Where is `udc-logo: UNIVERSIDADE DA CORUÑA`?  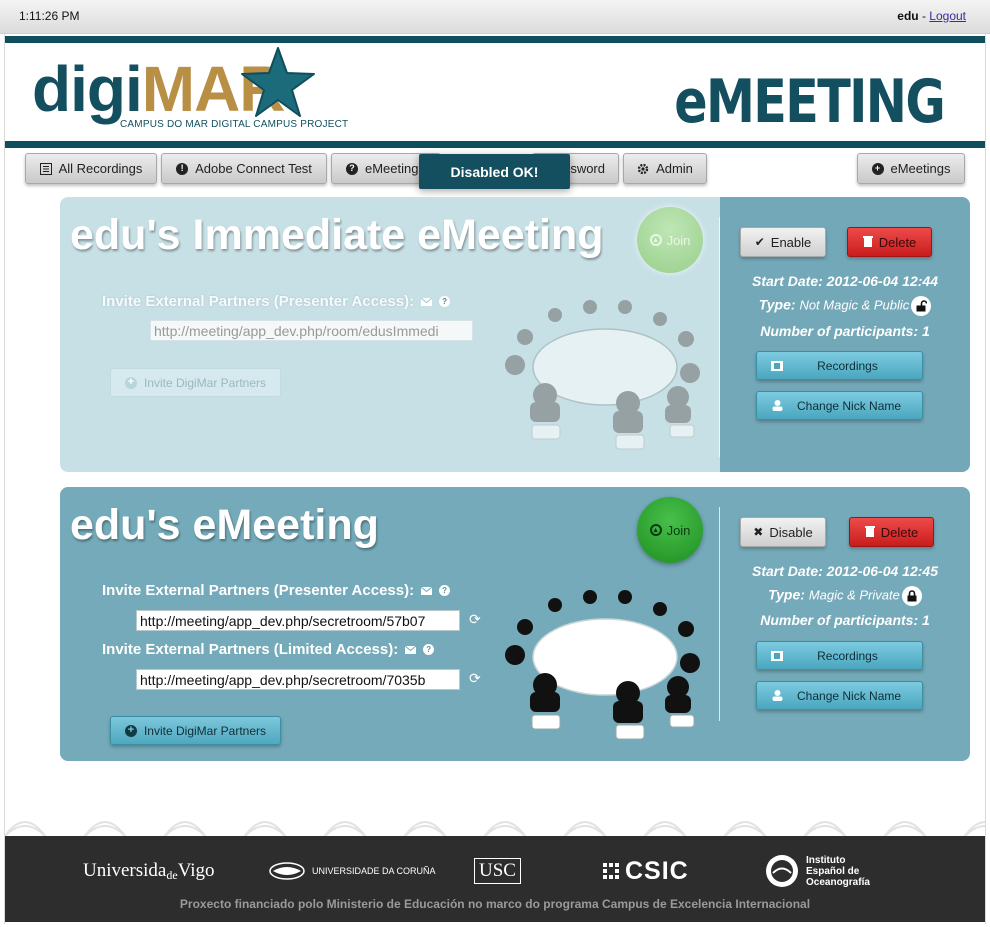 udc-logo: UNIVERSIDADE DA CORUÑA is located at coordinates (352, 871).